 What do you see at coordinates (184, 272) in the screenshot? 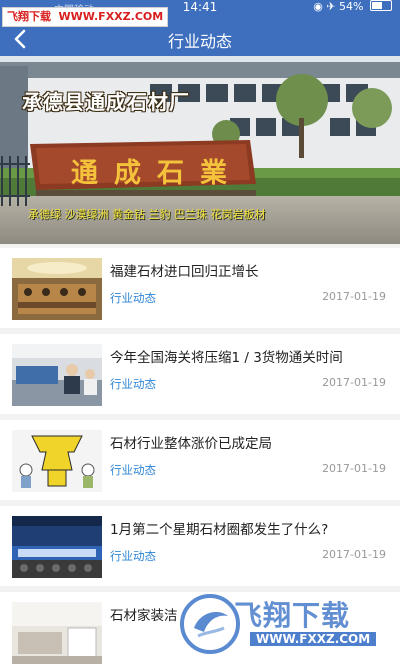
I see `article-title: 福建石材进口回归正增长` at bounding box center [184, 272].